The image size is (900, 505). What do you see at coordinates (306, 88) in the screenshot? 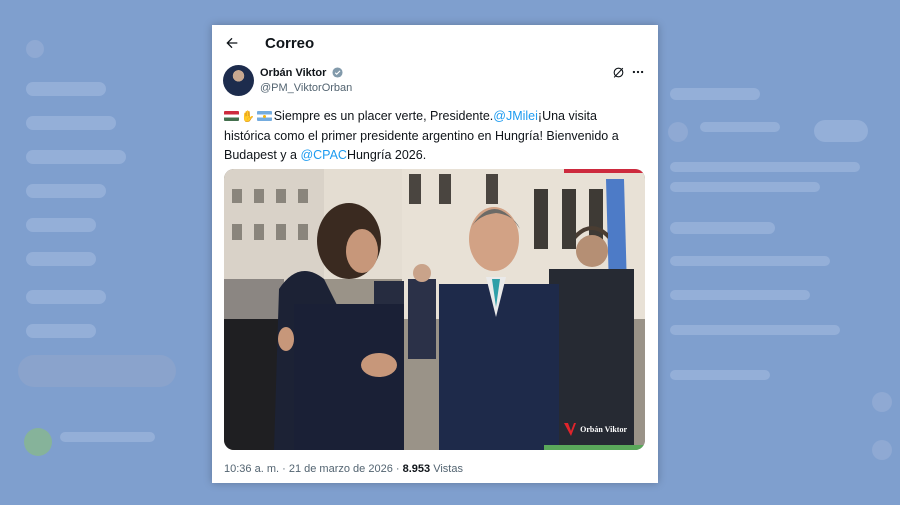
I see `author-handle: @PM_ViktorOrban` at bounding box center [306, 88].